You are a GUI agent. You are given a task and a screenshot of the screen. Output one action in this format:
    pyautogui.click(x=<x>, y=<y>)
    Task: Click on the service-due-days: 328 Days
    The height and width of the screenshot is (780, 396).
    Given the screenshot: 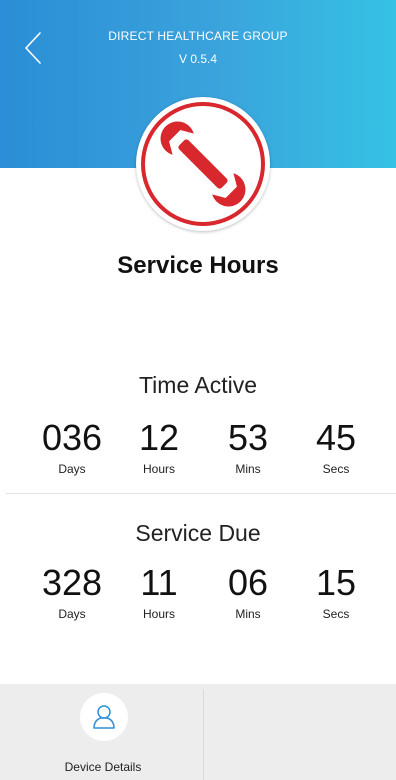 What is the action you would take?
    pyautogui.click(x=72, y=592)
    